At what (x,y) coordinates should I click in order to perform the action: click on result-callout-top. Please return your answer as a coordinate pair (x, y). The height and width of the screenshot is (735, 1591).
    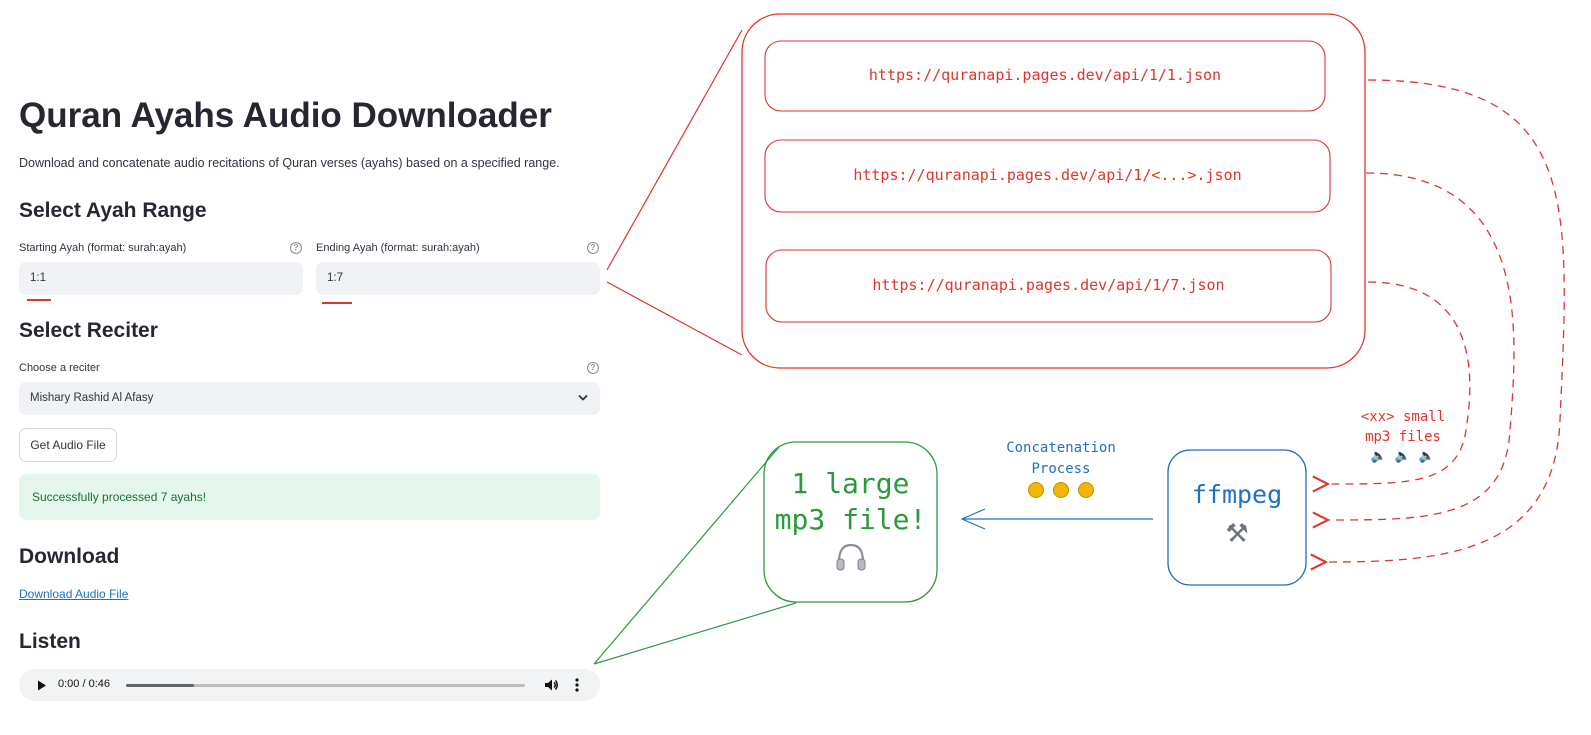
    Looking at the image, I should click on (686, 555).